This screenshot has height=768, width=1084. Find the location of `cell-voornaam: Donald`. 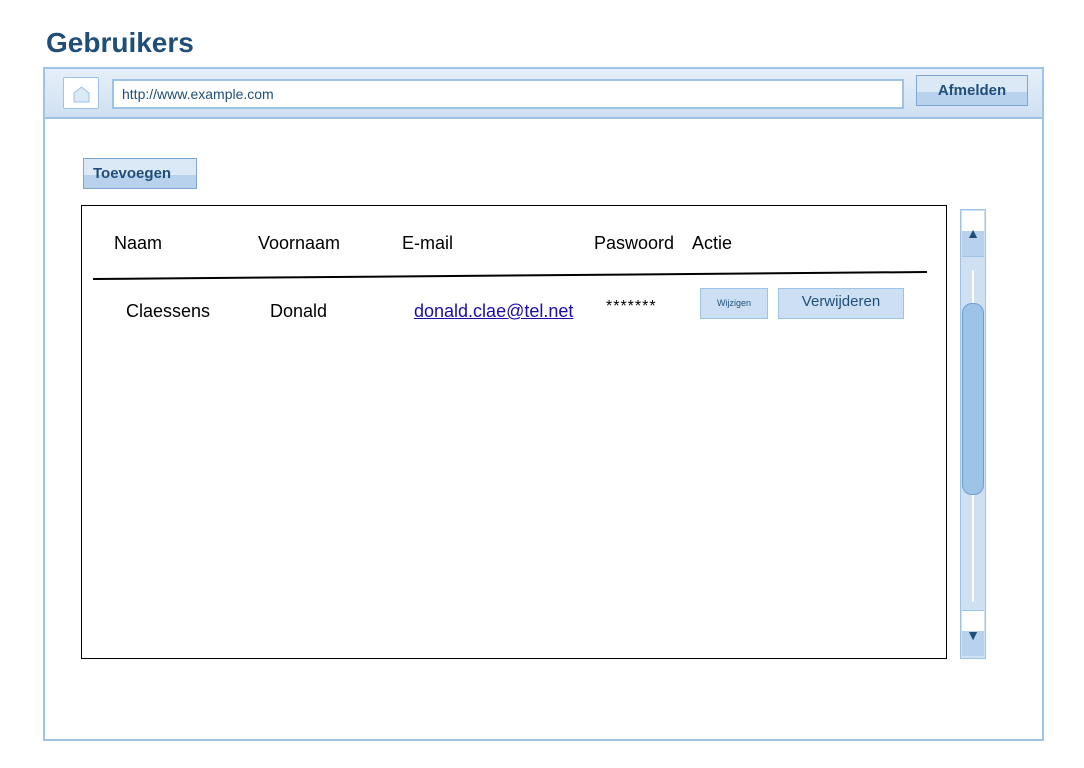

cell-voornaam: Donald is located at coordinates (299, 311).